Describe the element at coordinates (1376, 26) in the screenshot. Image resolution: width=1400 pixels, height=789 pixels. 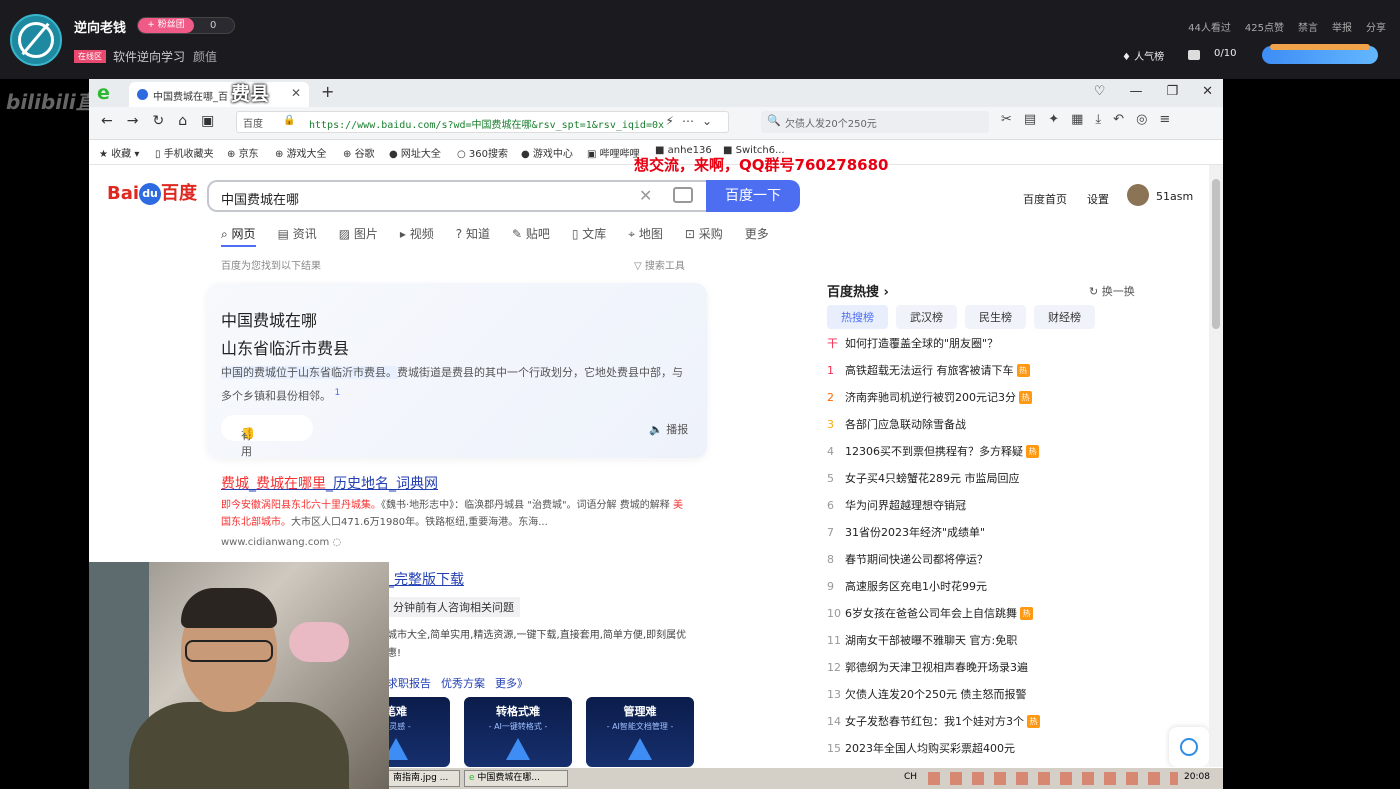
I see `share-button: 分享` at that location.